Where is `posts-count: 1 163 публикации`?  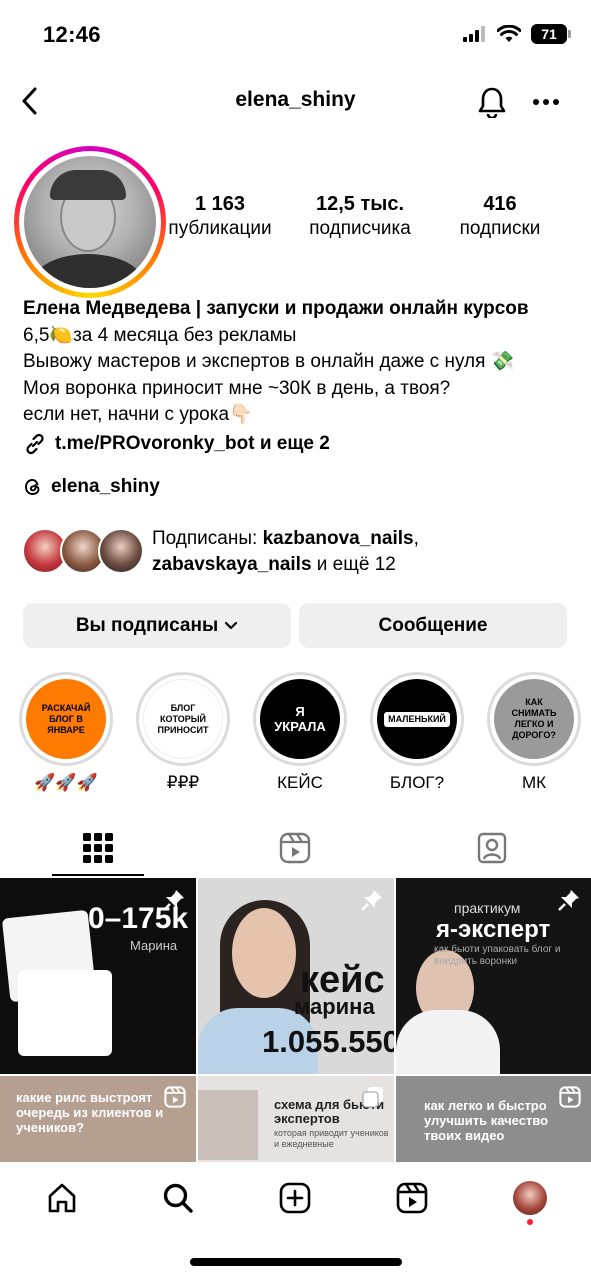 posts-count: 1 163 публикации is located at coordinates (220, 217).